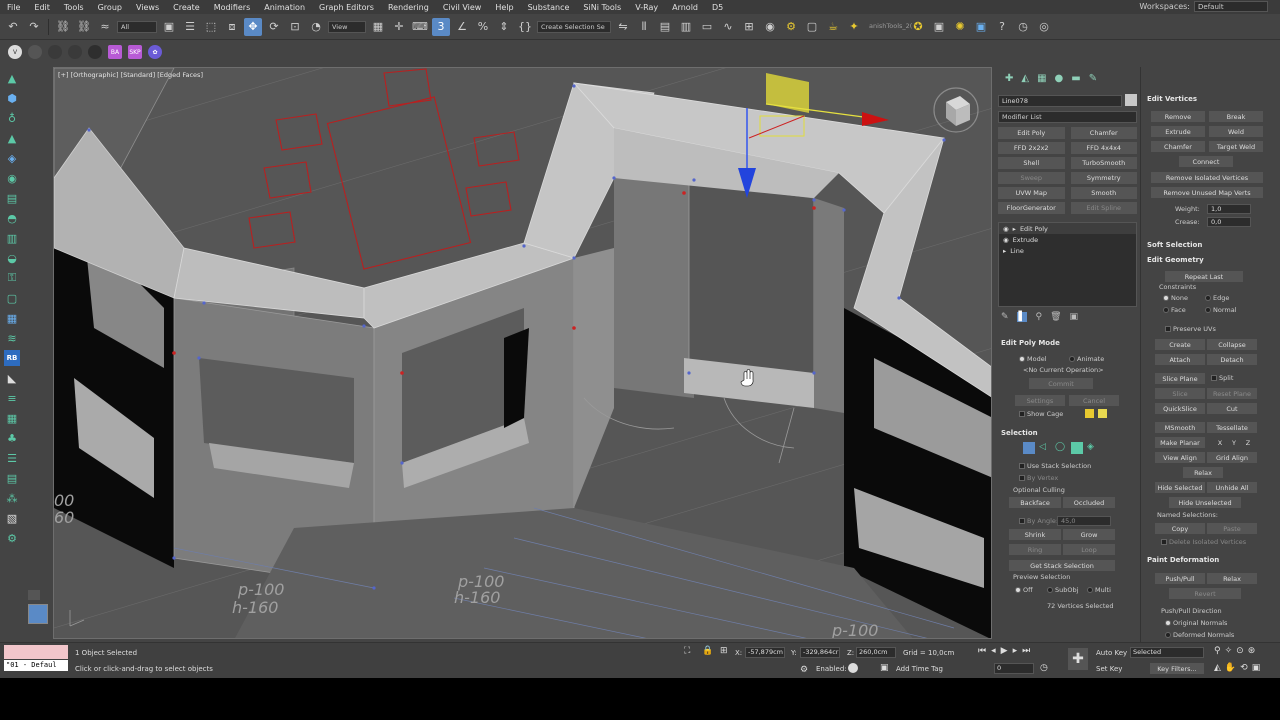 This screenshot has height=720, width=1280. I want to click on extrude-button: Extrude, so click(1178, 131).